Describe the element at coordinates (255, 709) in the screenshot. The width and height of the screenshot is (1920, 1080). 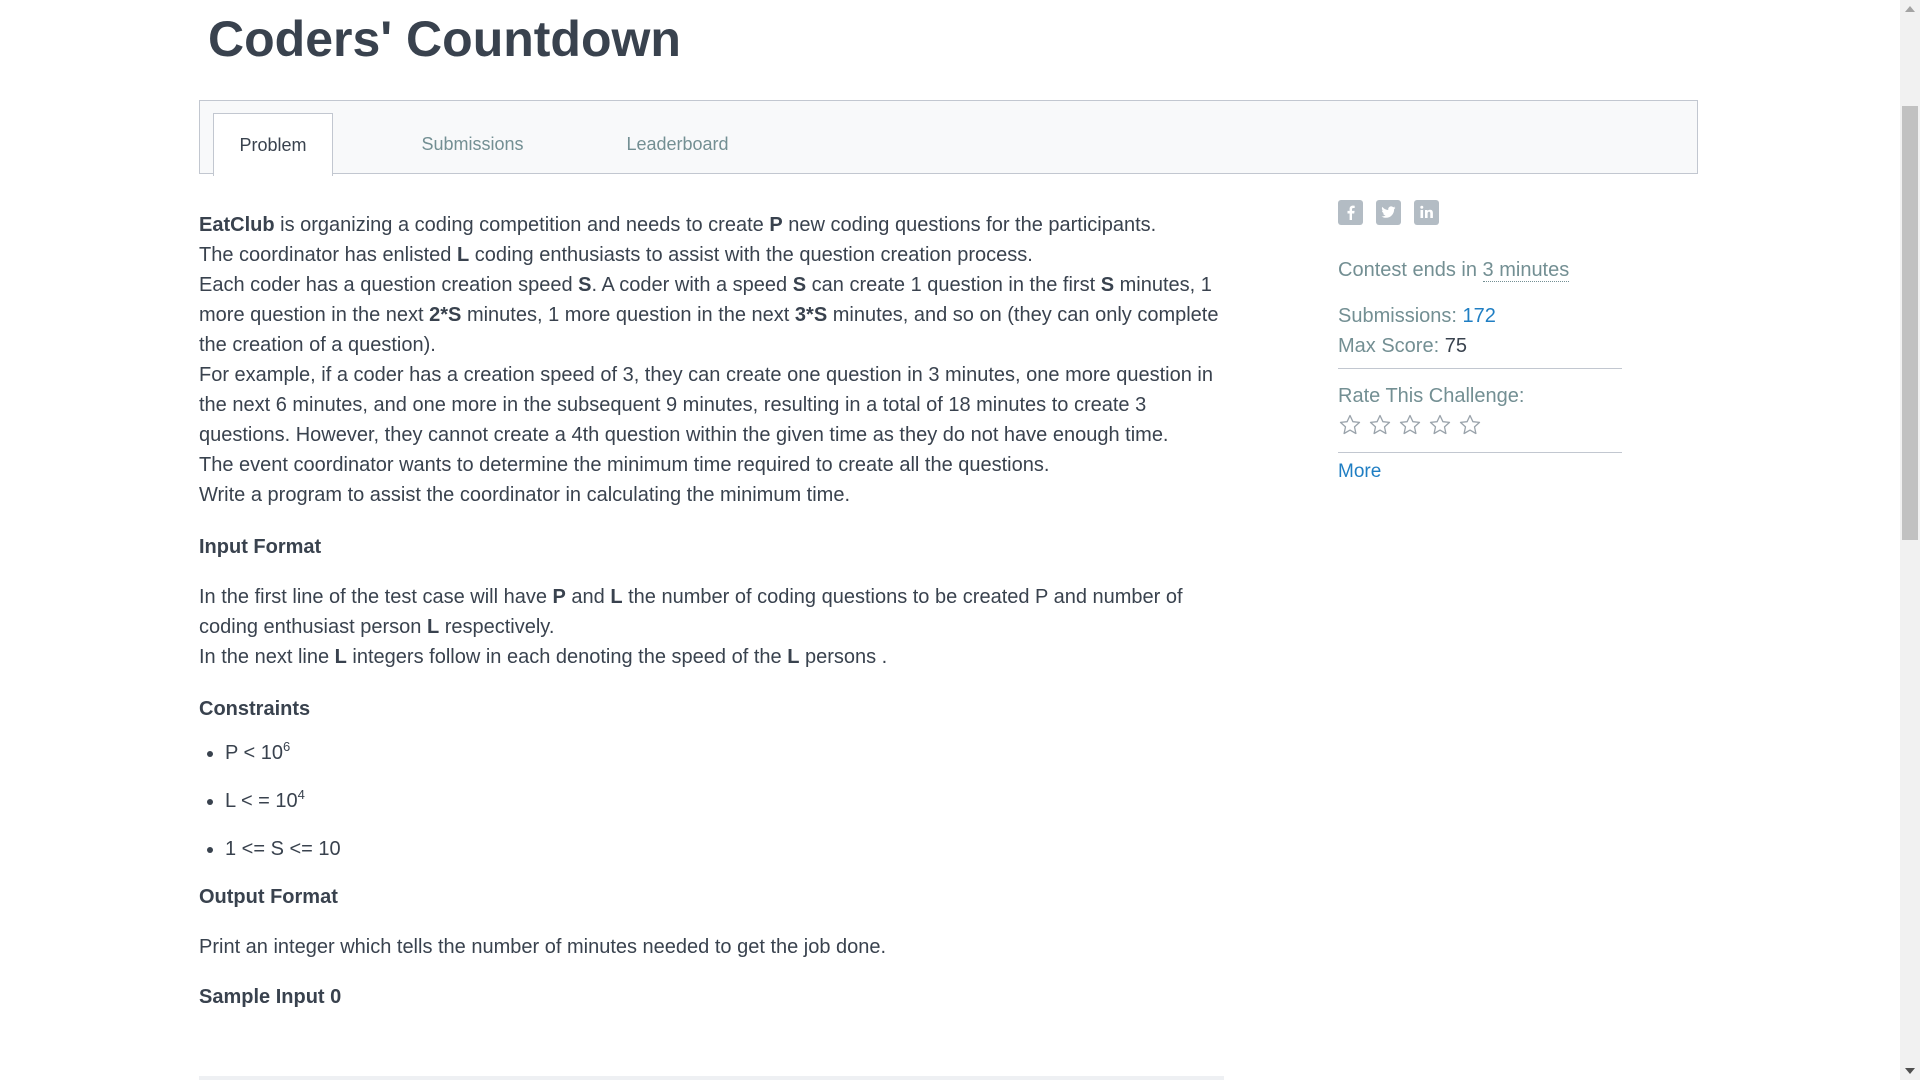
I see `constraints-heading: Constraints` at that location.